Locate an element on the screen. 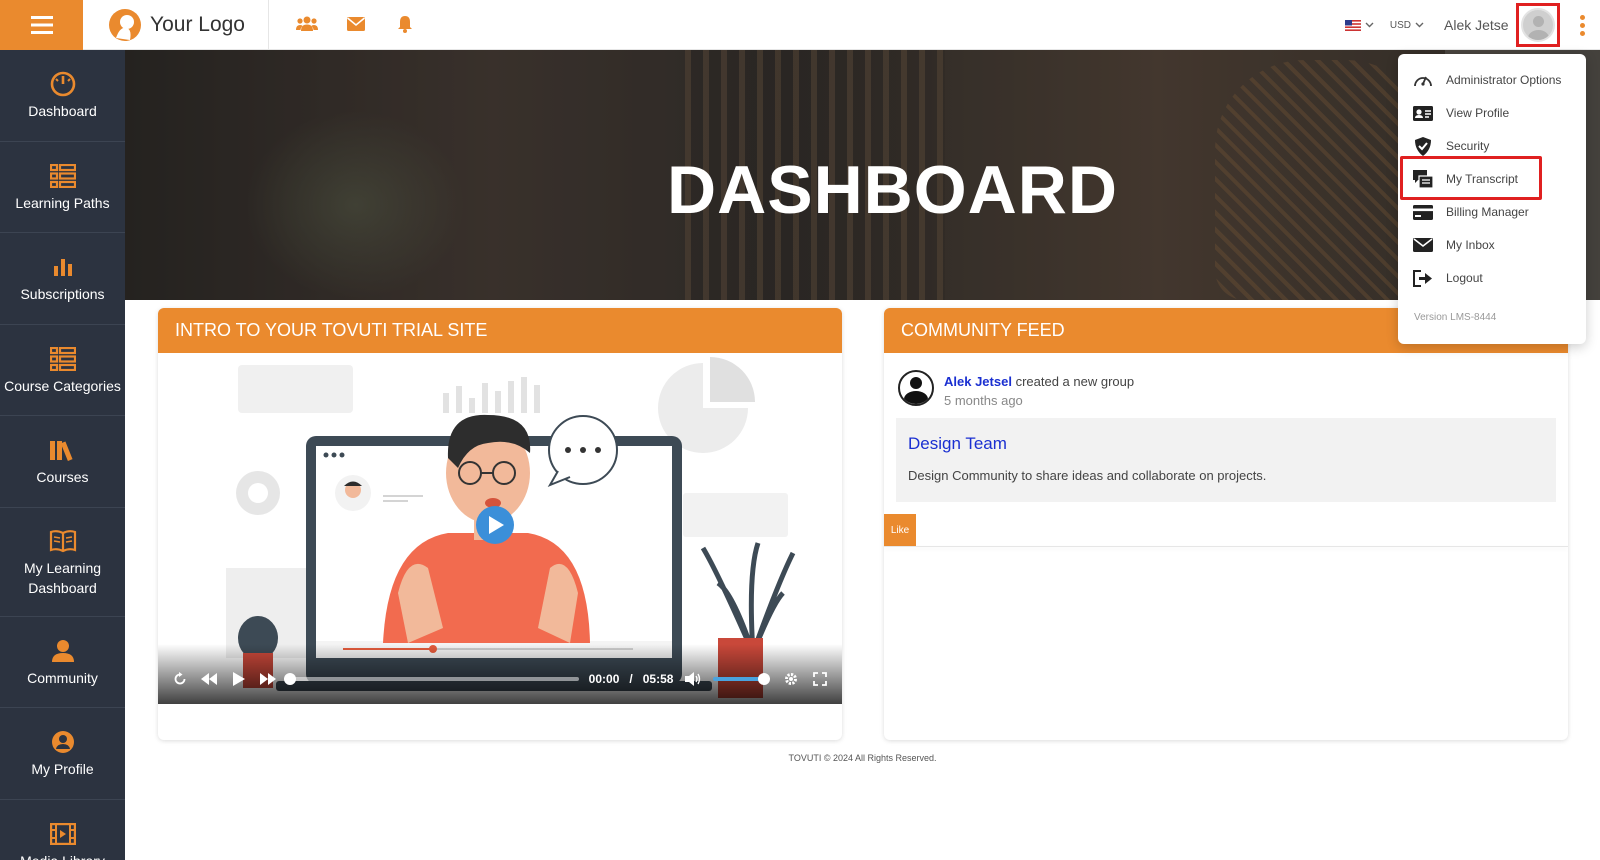  logo-text: Your Logo is located at coordinates (197, 24).